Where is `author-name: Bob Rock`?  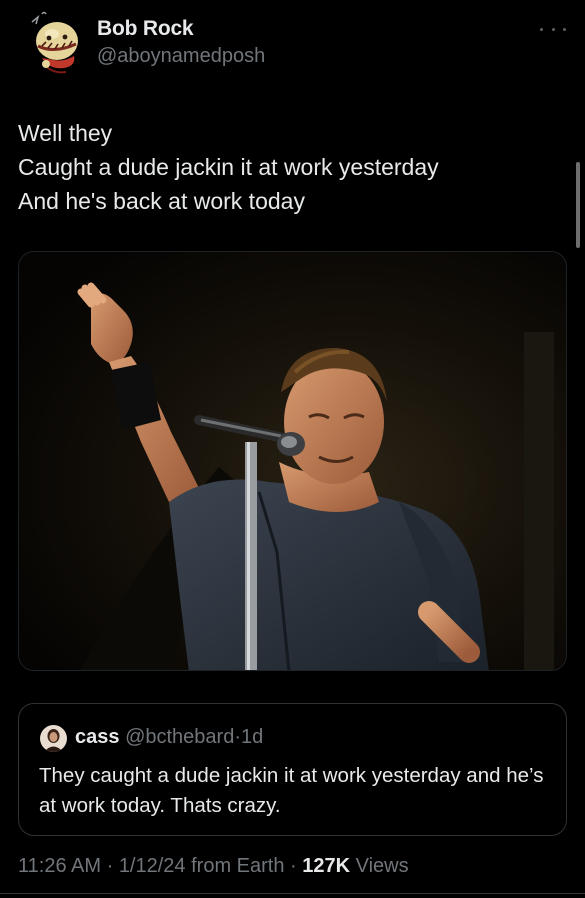
author-name: Bob Rock is located at coordinates (145, 29).